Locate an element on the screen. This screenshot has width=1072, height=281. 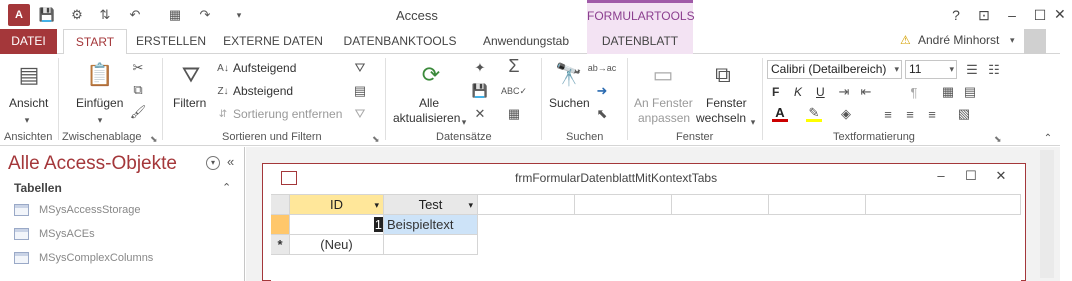
new-row-test is located at coordinates (431, 245).